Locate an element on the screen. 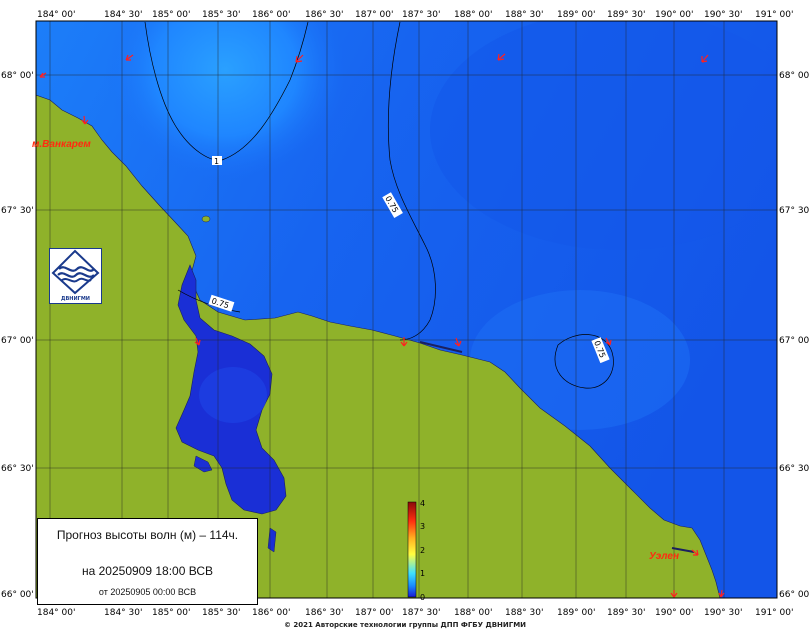 The height and width of the screenshot is (633, 810). place-label-uelen: Уэлен is located at coordinates (664, 556).